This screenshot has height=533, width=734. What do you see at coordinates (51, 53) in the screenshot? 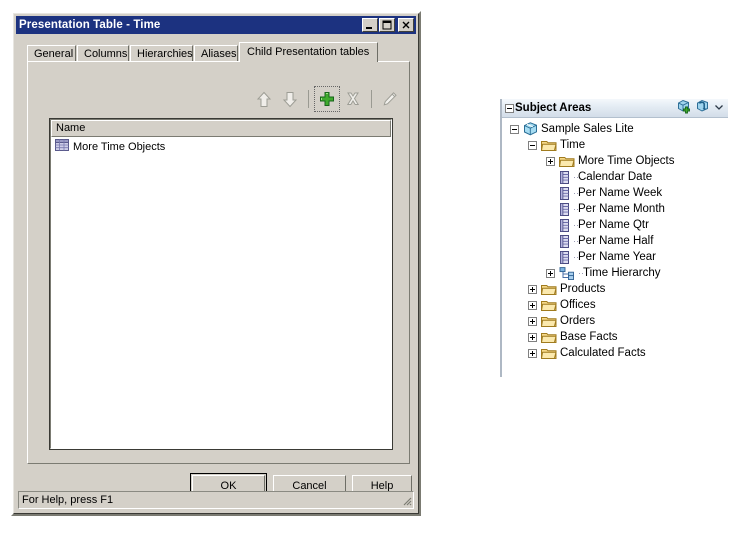
I see `tab-general: General` at bounding box center [51, 53].